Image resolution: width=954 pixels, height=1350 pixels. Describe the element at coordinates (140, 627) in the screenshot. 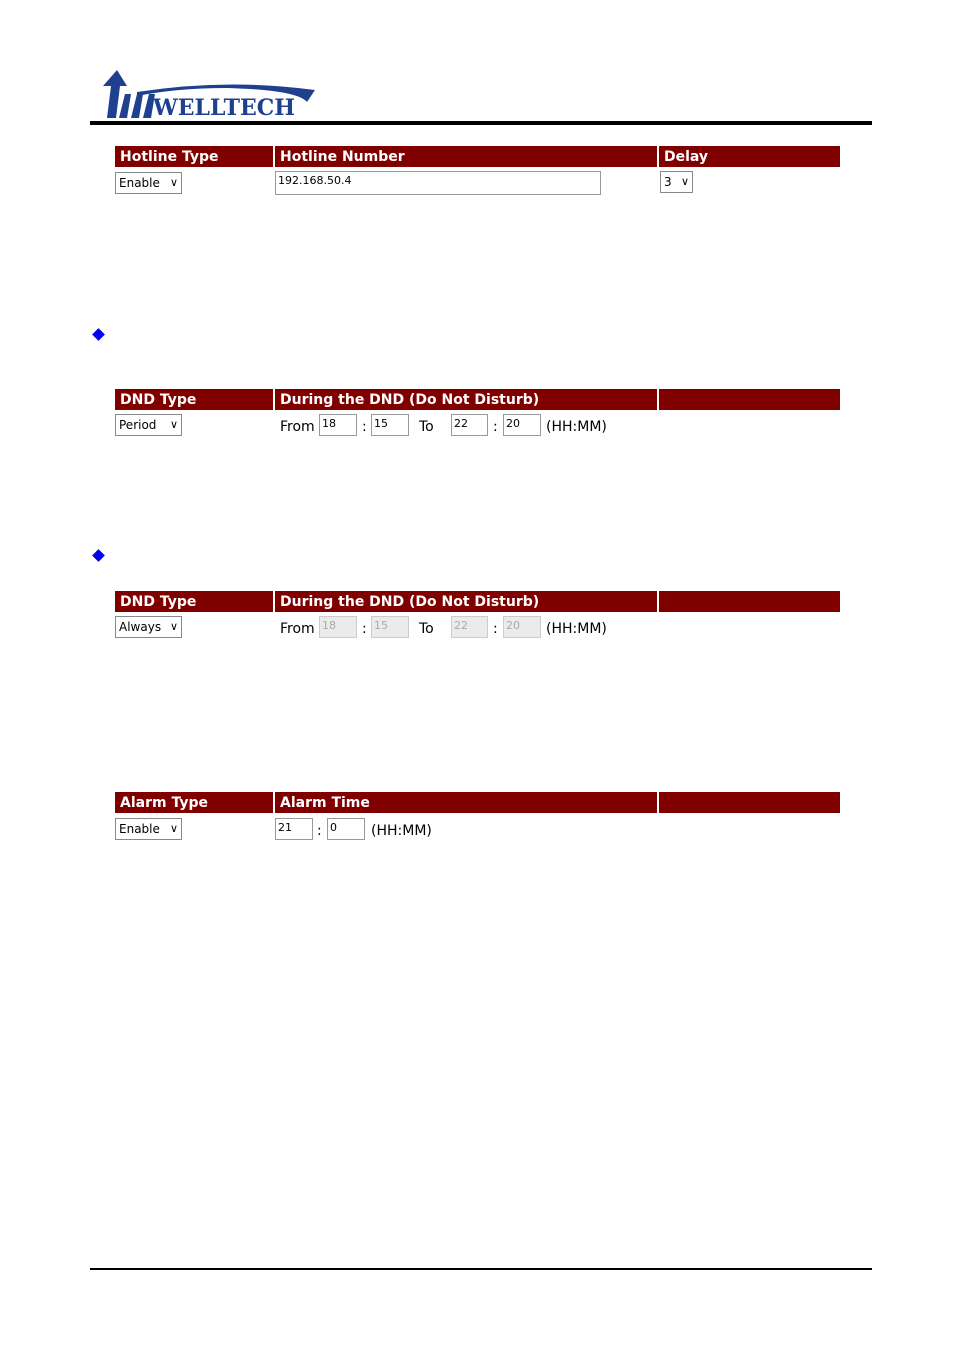

I see `dnd-type-value: Always` at that location.